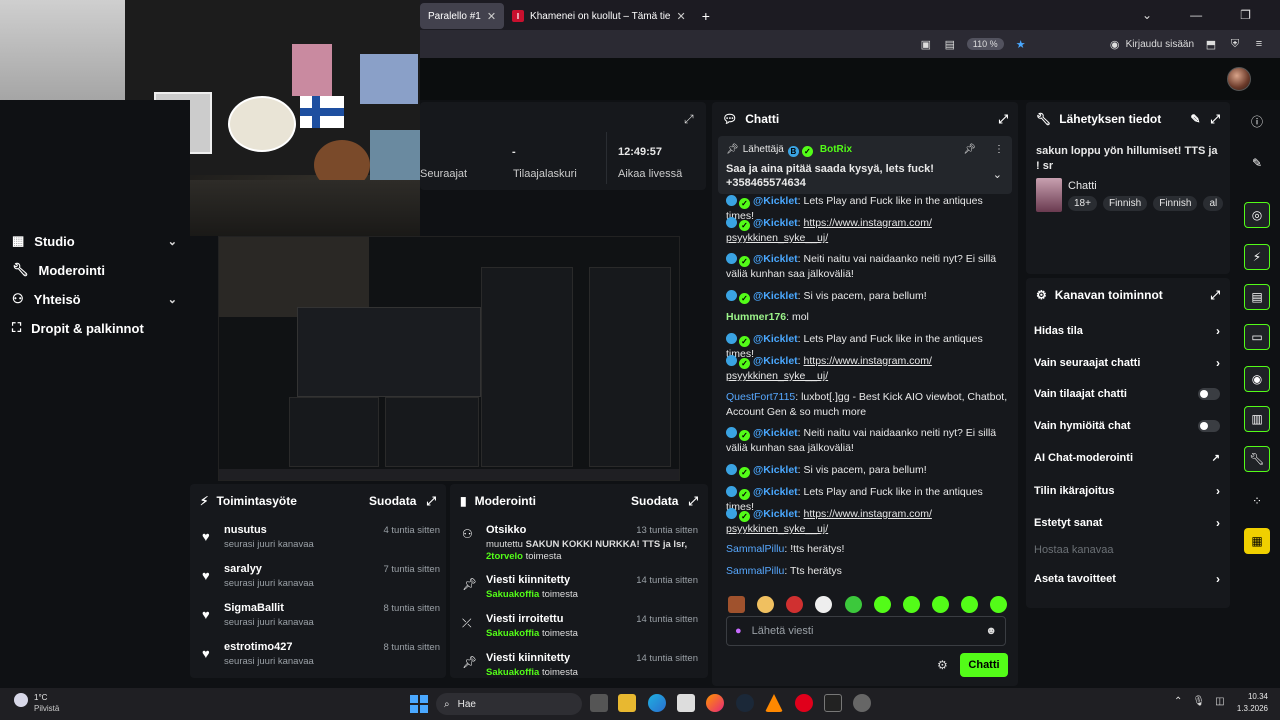 The image size is (1280, 720). What do you see at coordinates (419, 704) in the screenshot?
I see `windows-start-icon` at bounding box center [419, 704].